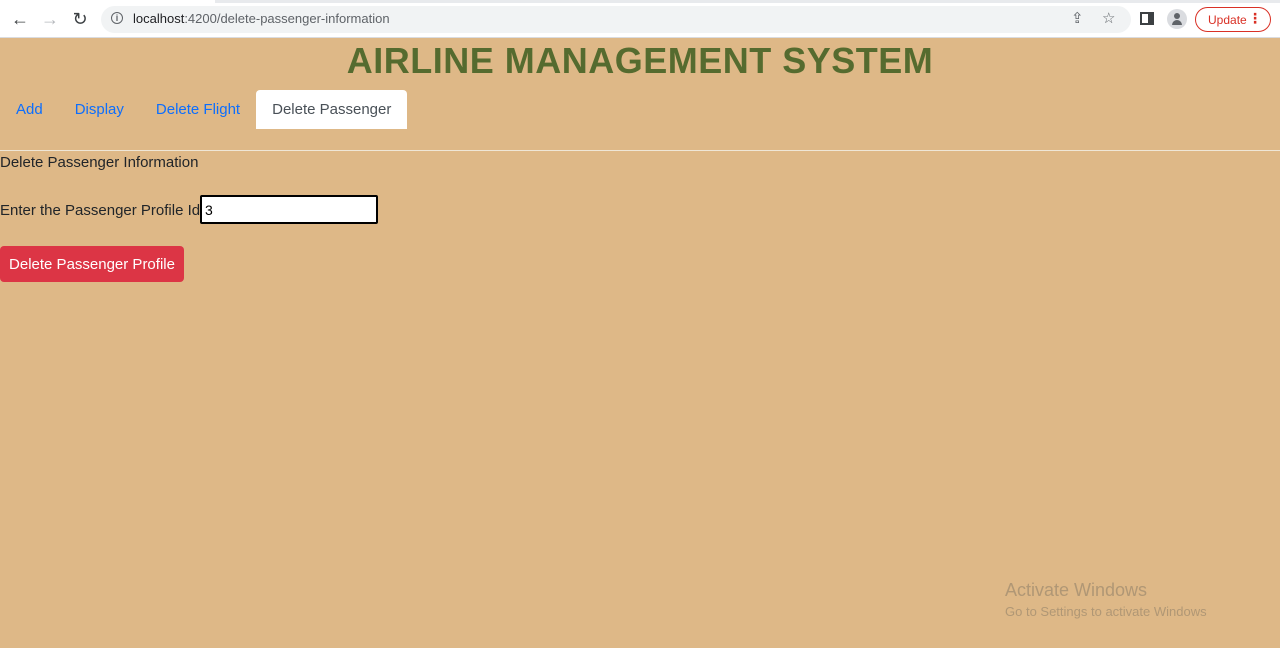 Image resolution: width=1280 pixels, height=648 pixels. Describe the element at coordinates (747, 1) in the screenshot. I see `tab-strip-edge` at that location.